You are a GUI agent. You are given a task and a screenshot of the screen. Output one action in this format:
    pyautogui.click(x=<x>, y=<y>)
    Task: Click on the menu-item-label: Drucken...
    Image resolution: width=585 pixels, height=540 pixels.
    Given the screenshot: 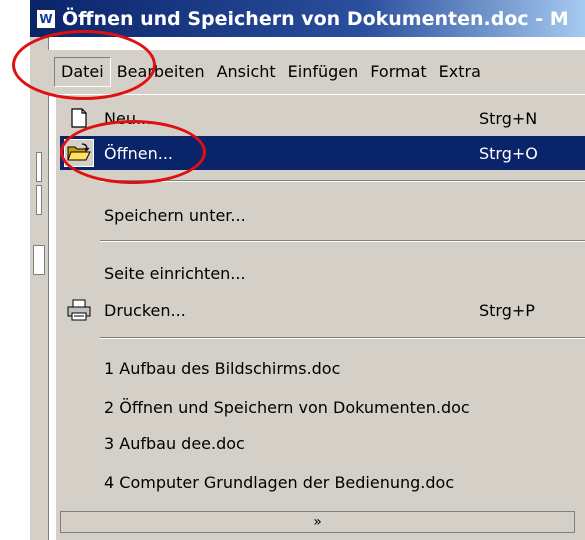 What is the action you would take?
    pyautogui.click(x=145, y=310)
    